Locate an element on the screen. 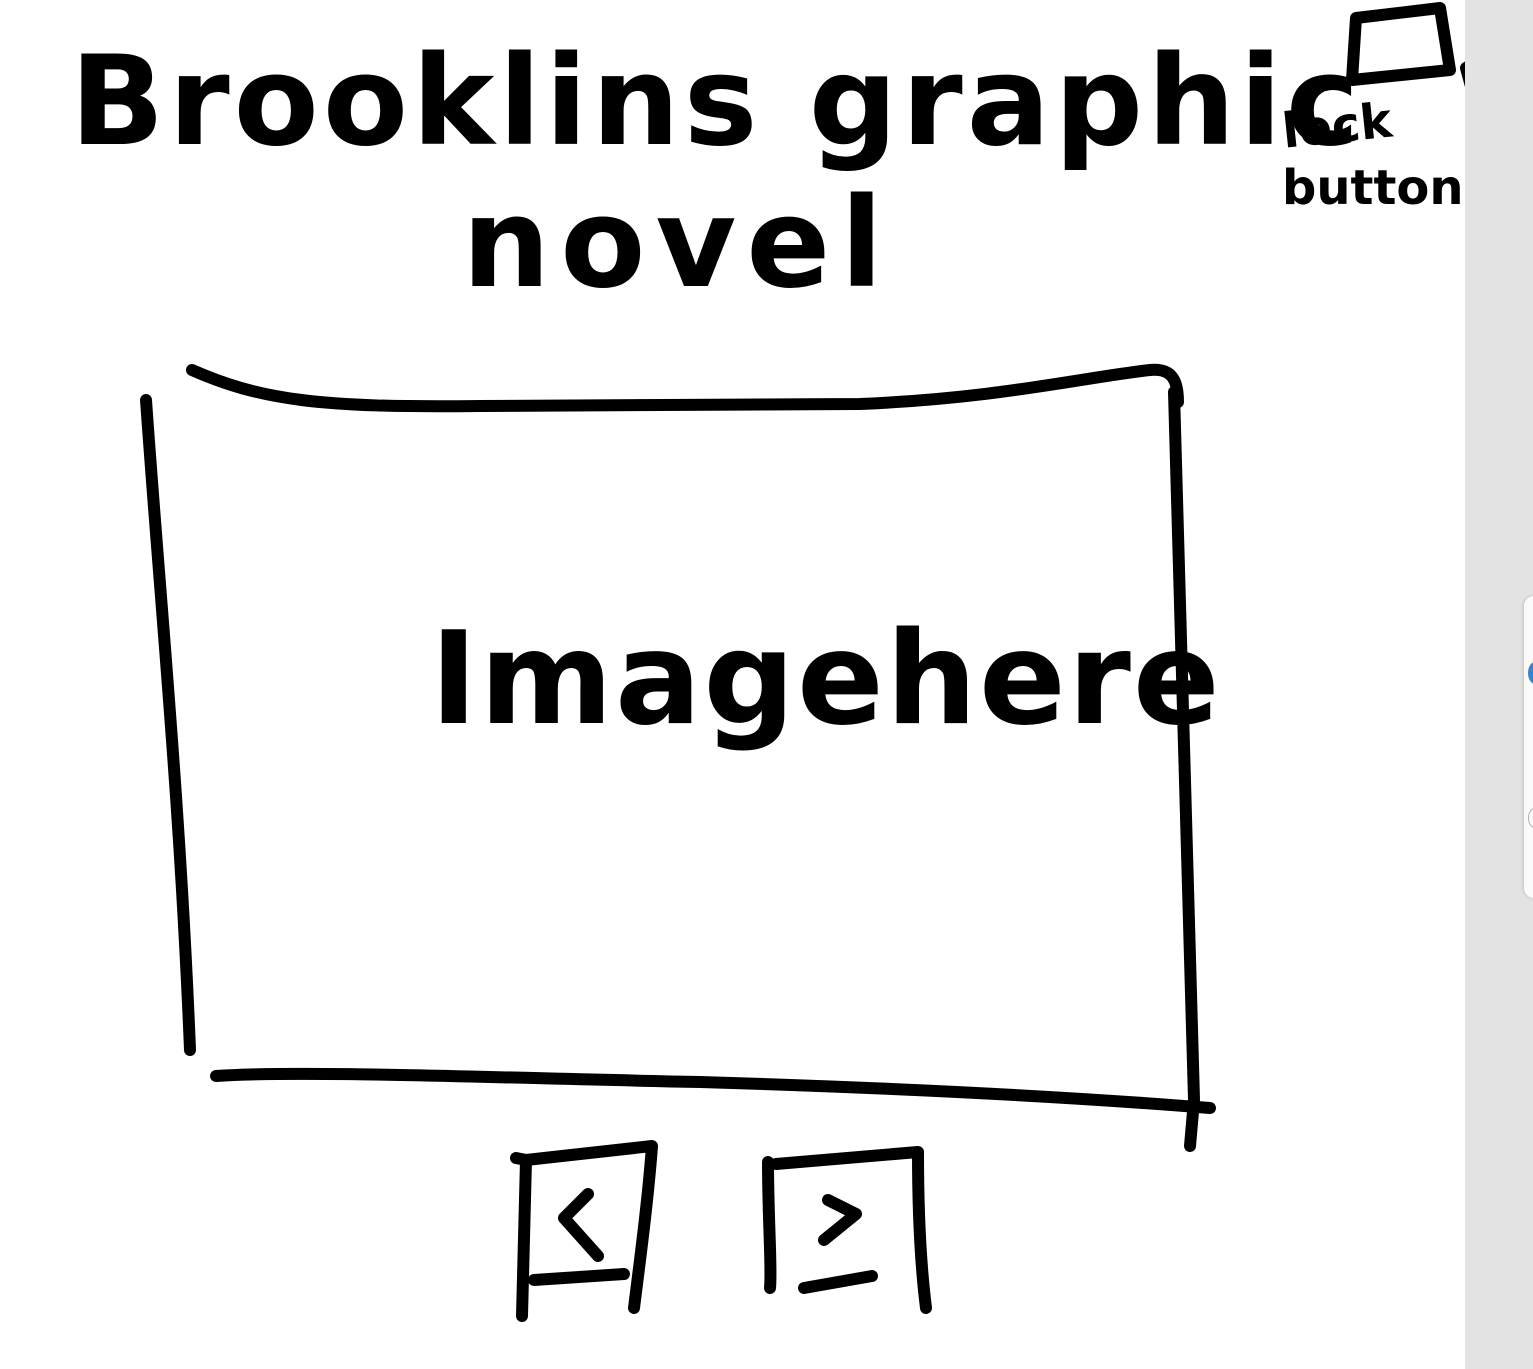 This screenshot has width=1533, height=1369. right-gutter is located at coordinates (1499, 684).